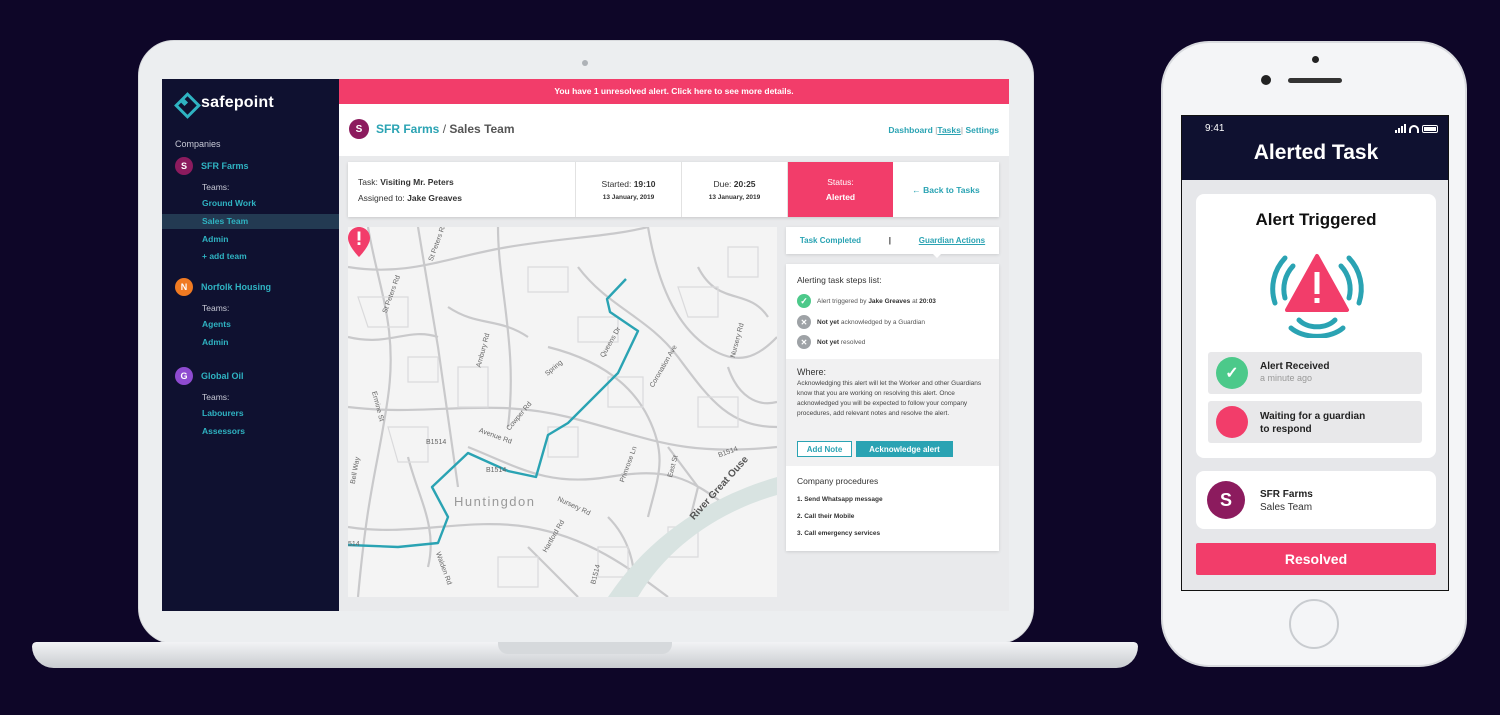 This screenshot has height=715, width=1500. I want to click on phone-camera, so click(1266, 80).